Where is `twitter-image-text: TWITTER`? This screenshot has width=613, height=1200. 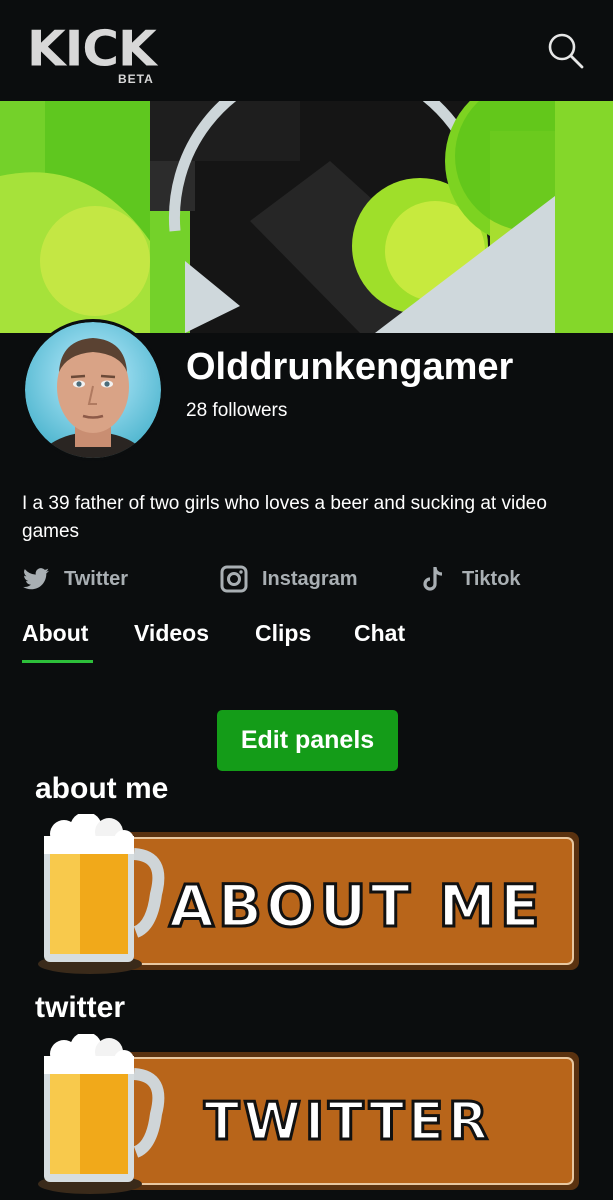 twitter-image-text: TWITTER is located at coordinates (348, 1122).